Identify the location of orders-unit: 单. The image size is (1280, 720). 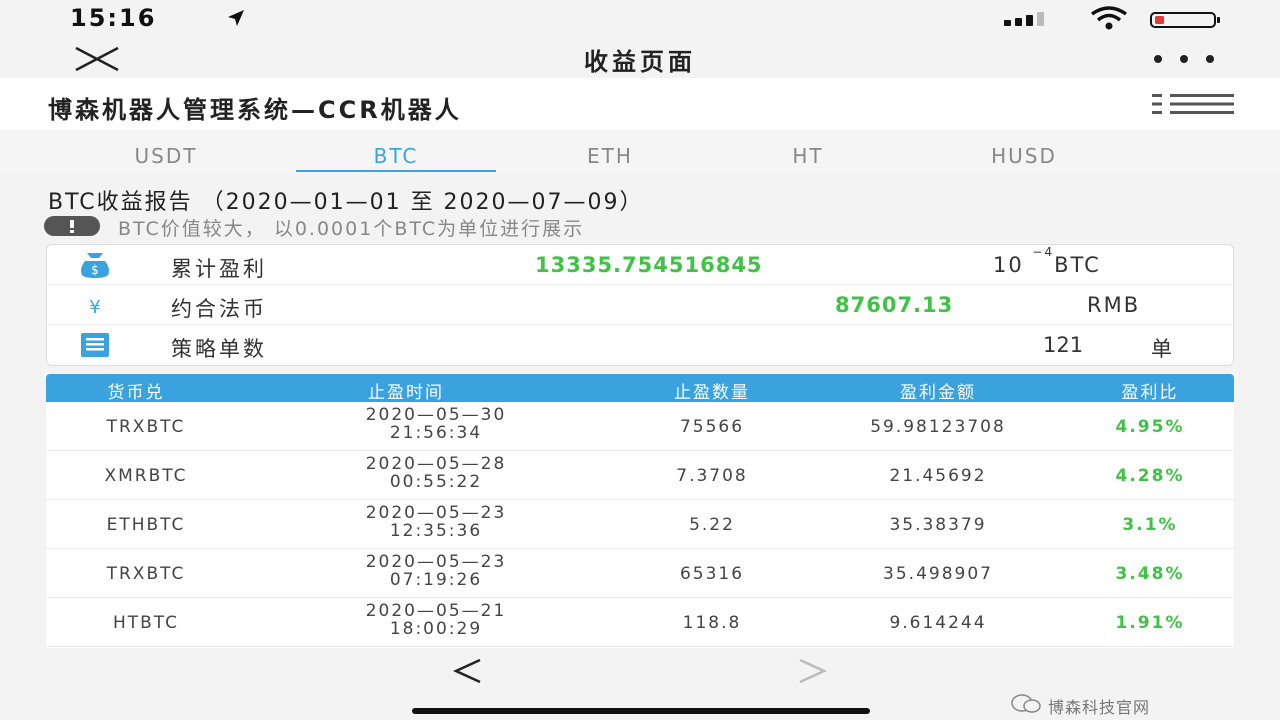
(1161, 349).